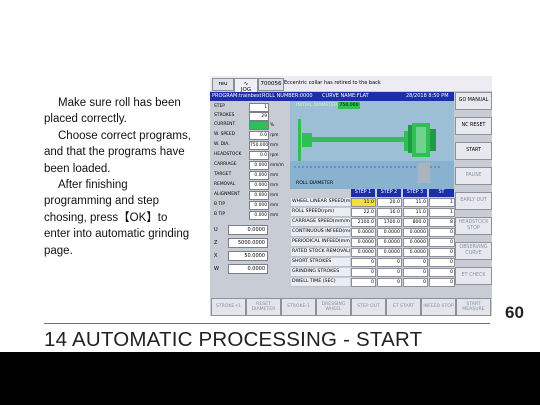  I want to click on nc-reset-button: NC RESET, so click(473, 126).